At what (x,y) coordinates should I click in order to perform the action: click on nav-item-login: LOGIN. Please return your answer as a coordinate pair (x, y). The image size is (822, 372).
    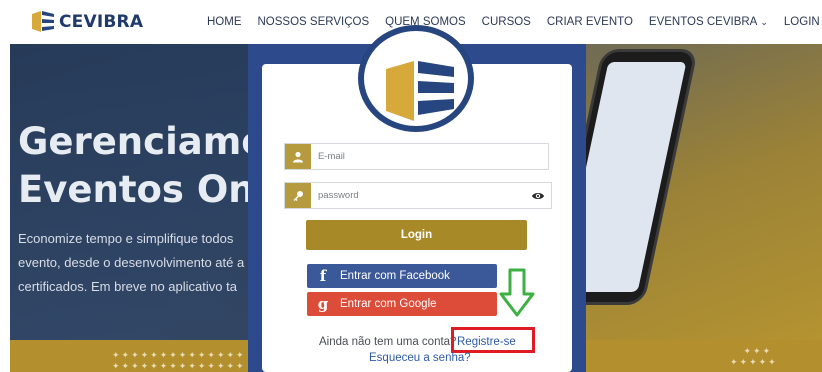
    Looking at the image, I should click on (802, 22).